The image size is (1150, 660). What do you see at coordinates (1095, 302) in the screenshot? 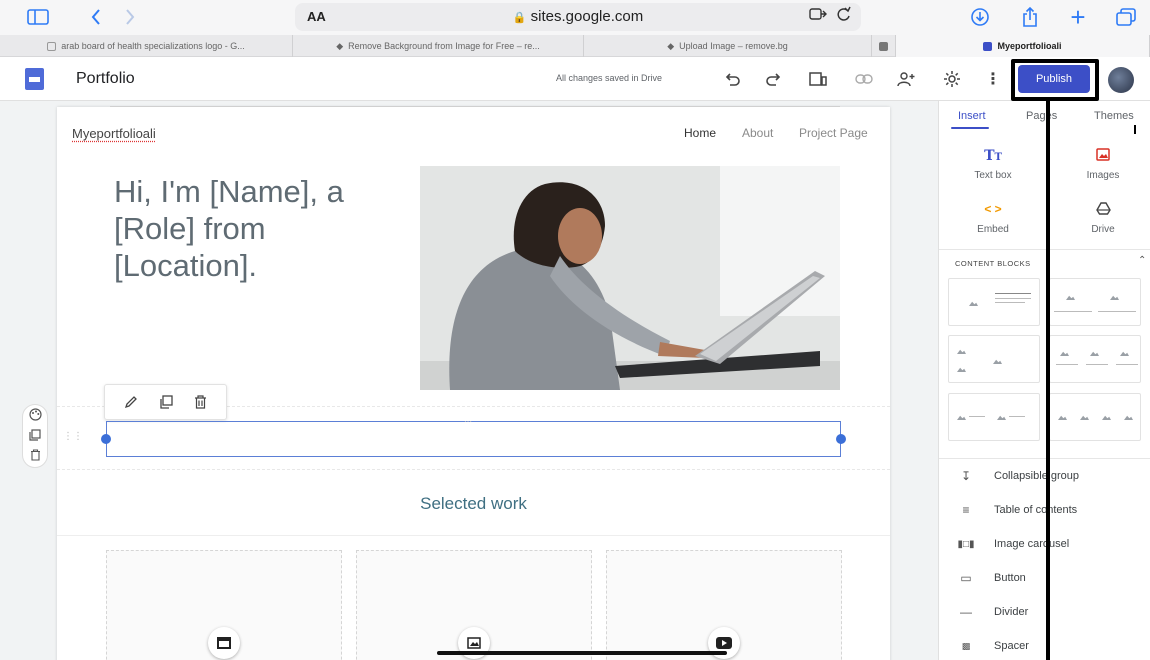
I see `content-block-two-images` at bounding box center [1095, 302].